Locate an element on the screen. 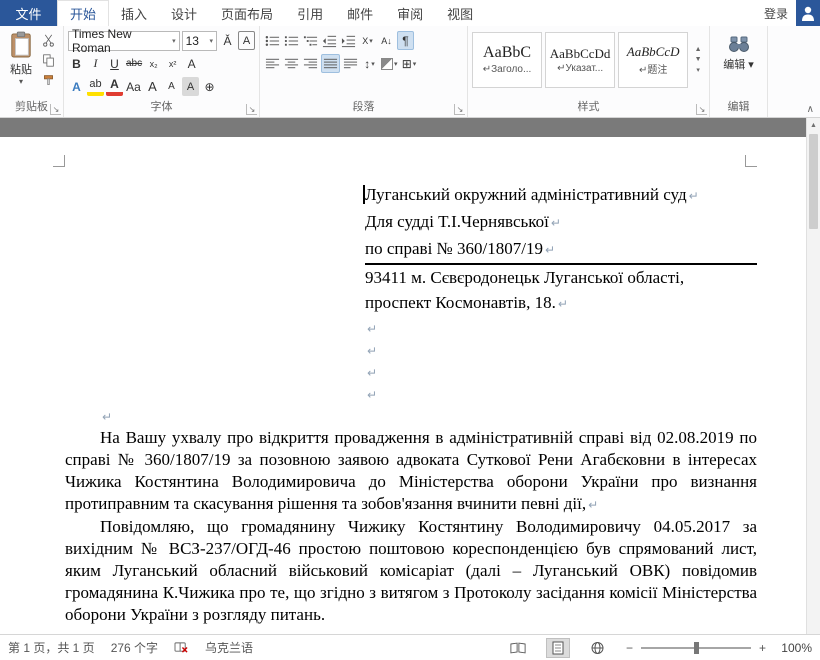 The image size is (820, 660). sign-in-button: 登录 is located at coordinates (776, 13).